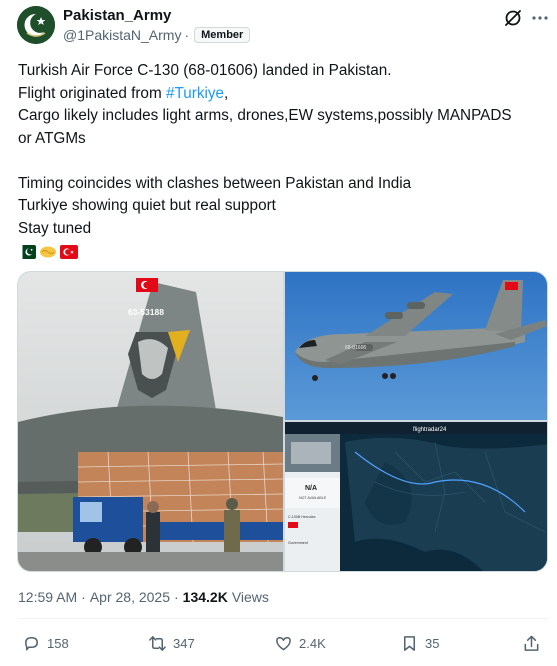 The width and height of the screenshot is (557, 666). I want to click on share-button, so click(531, 643).